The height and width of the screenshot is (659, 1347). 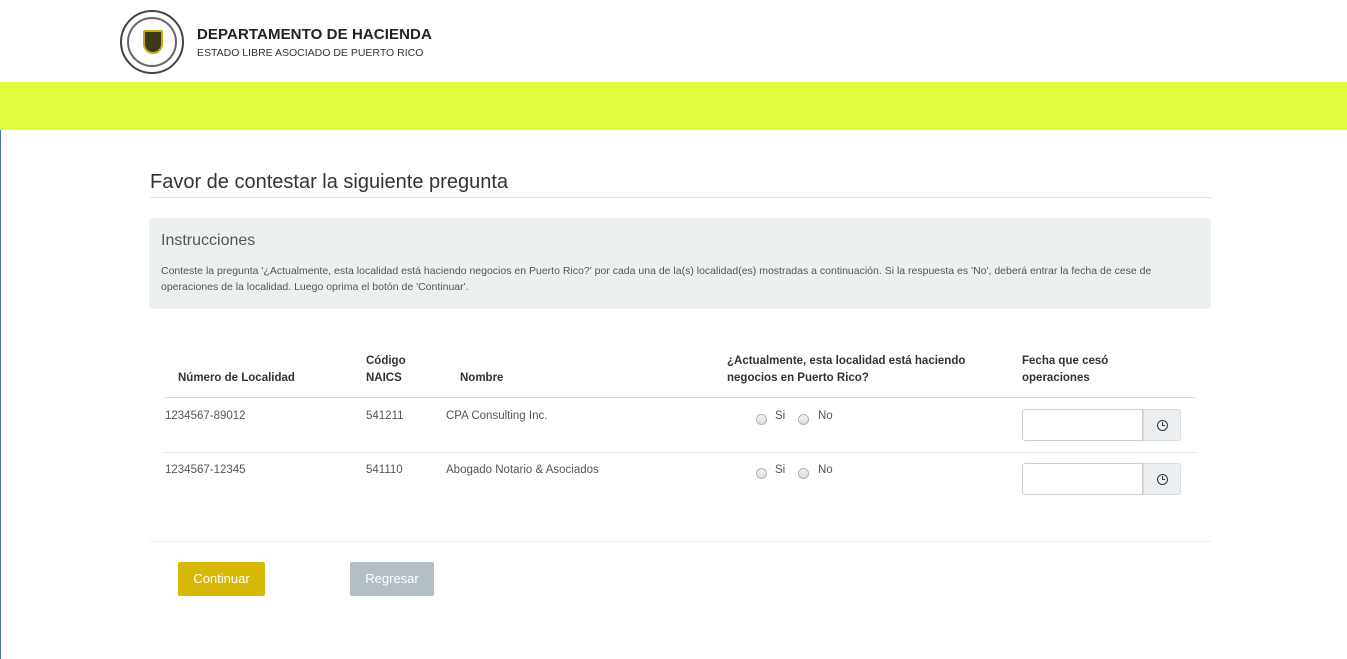 What do you see at coordinates (680, 197) in the screenshot?
I see `title-divider` at bounding box center [680, 197].